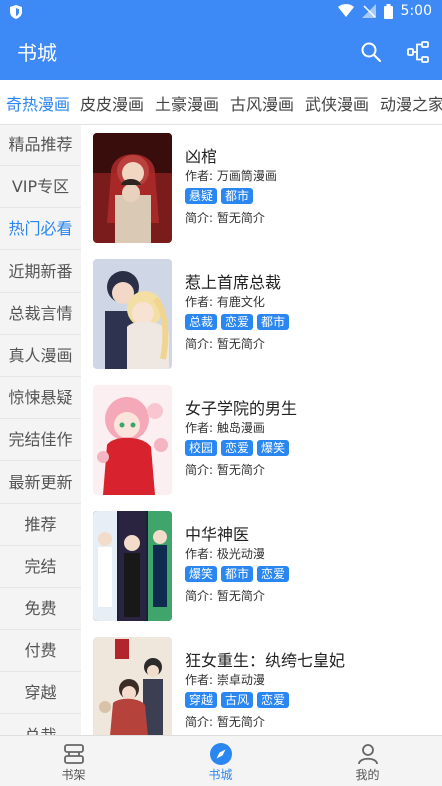 The width and height of the screenshot is (442, 786). What do you see at coordinates (217, 534) in the screenshot?
I see `comic-title: 中华神医` at bounding box center [217, 534].